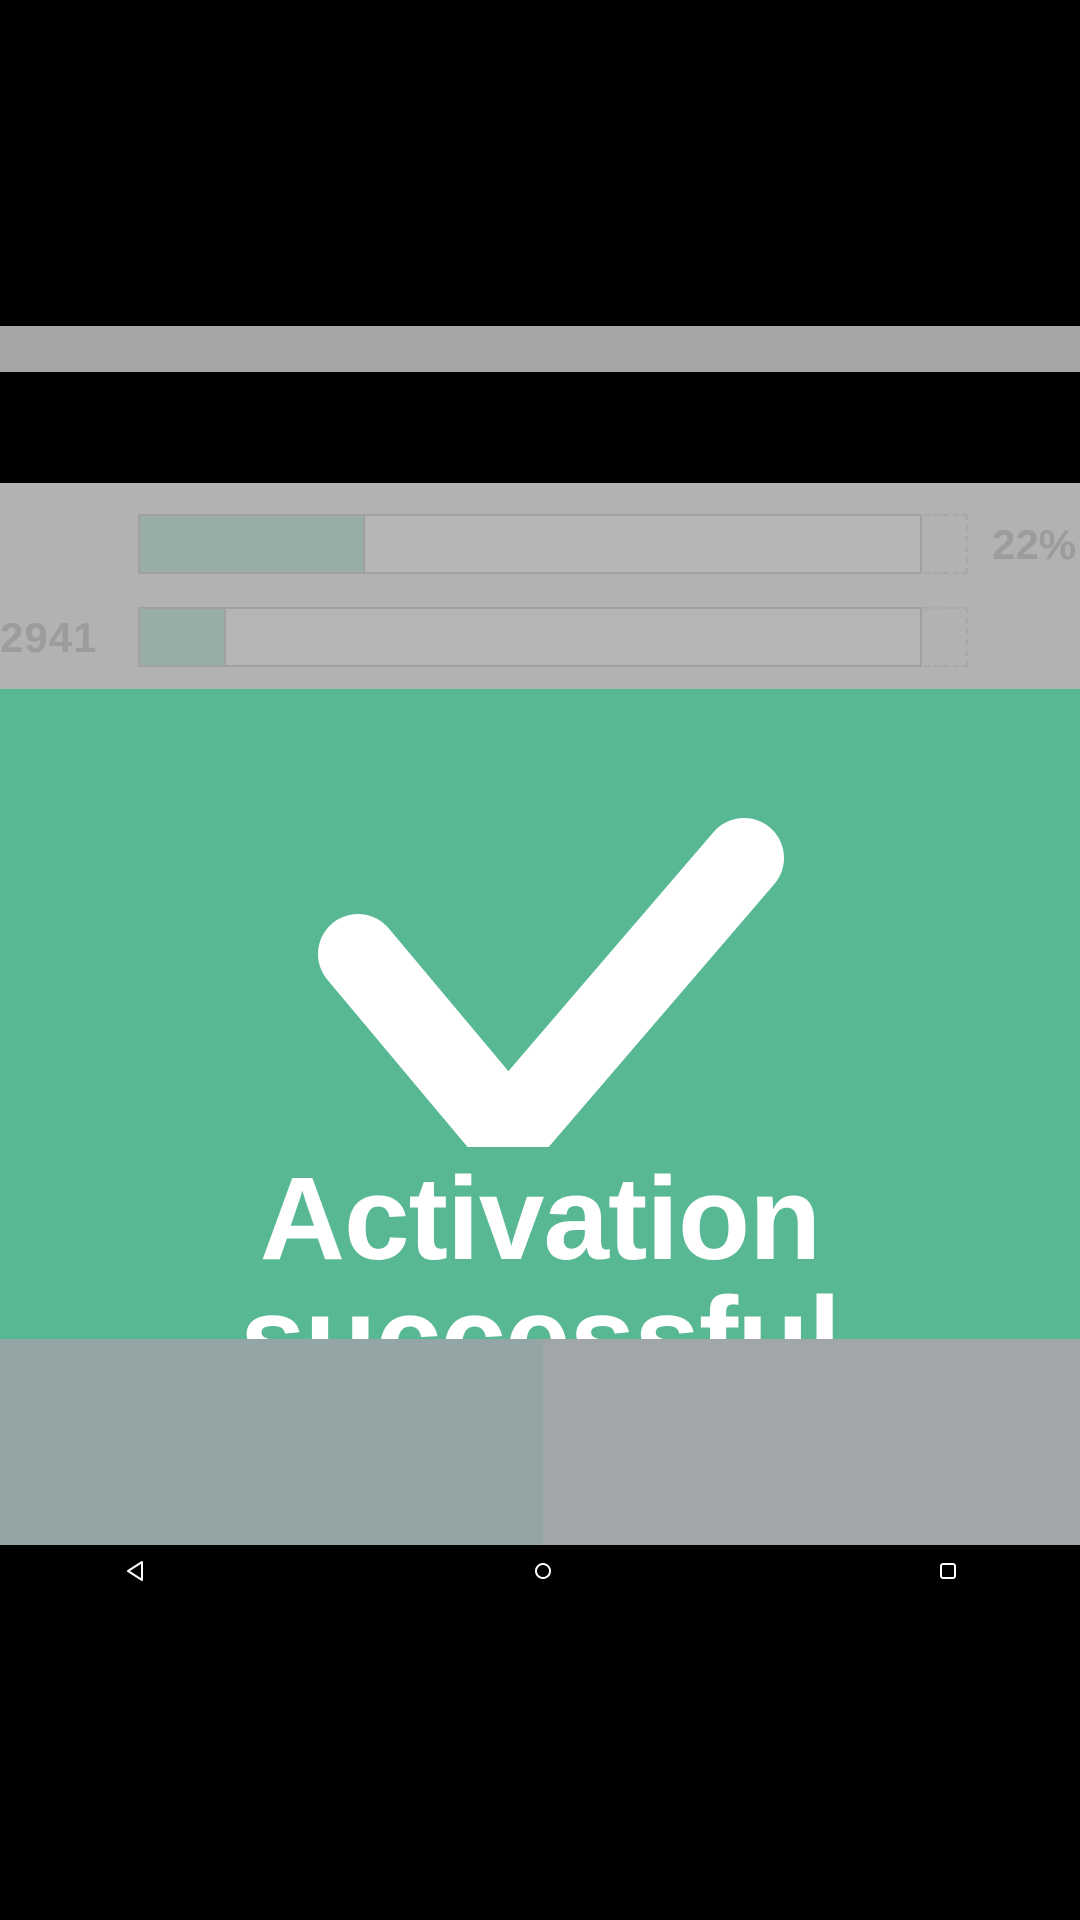 This screenshot has height=1920, width=1080. I want to click on progress-row-1: 22%, so click(540, 545).